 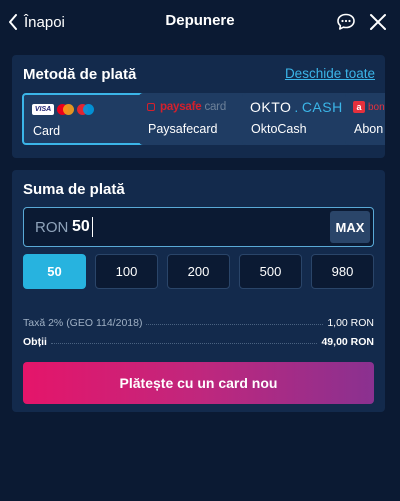 What do you see at coordinates (200, 22) in the screenshot?
I see `header: Înapoi Depunere` at bounding box center [200, 22].